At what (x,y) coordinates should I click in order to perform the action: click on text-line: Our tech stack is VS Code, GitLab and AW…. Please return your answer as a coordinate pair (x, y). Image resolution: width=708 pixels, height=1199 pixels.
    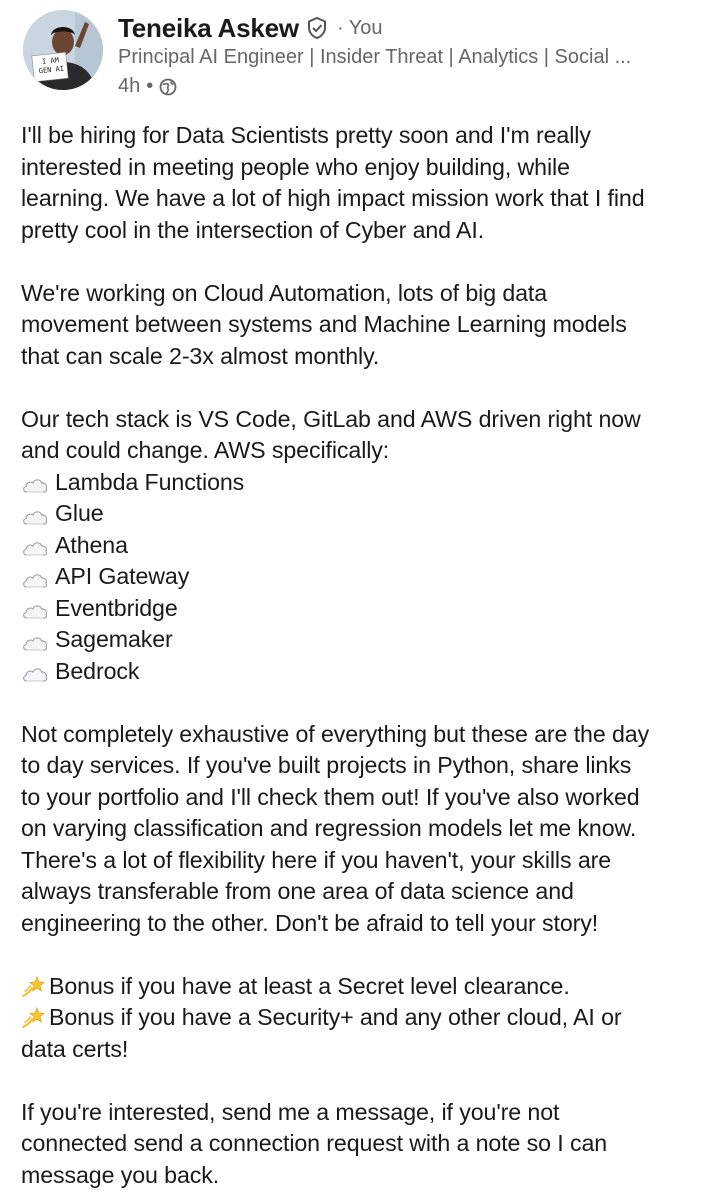
    Looking at the image, I should click on (331, 418).